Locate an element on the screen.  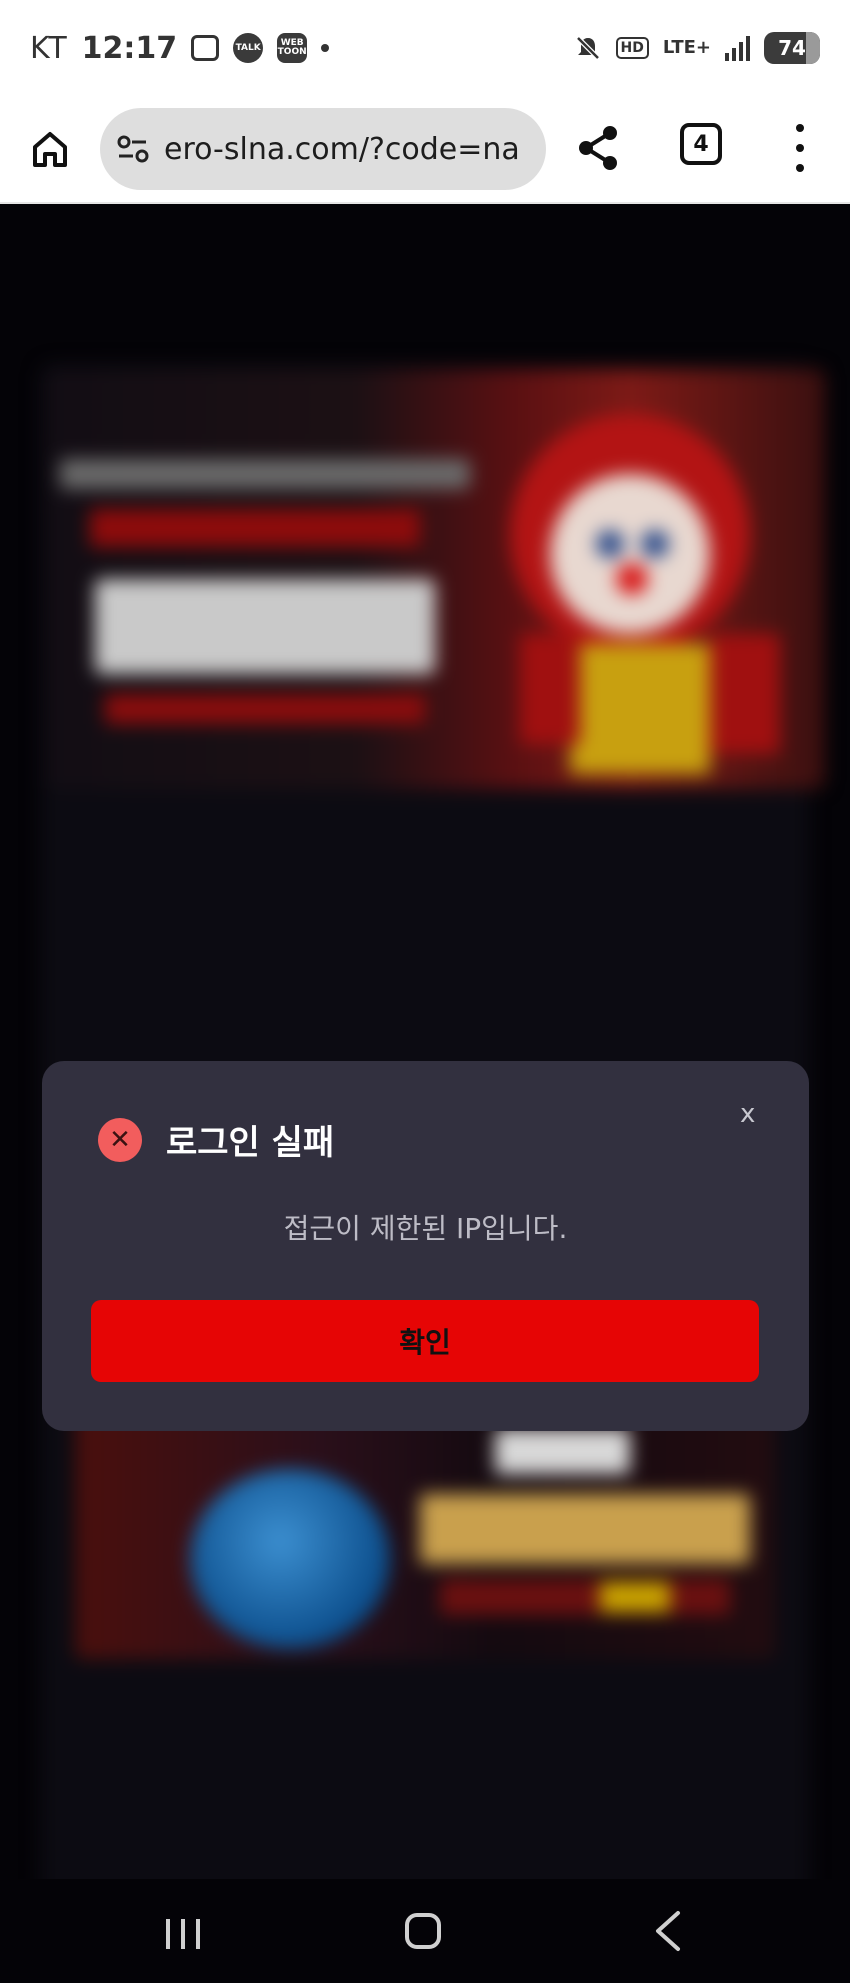
clock-time: 12:17 is located at coordinates (129, 48).